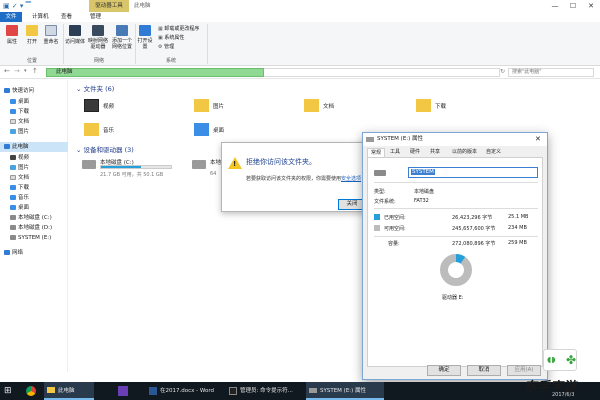 The image size is (600, 400). What do you see at coordinates (34, 253) in the screenshot?
I see `nav-network: 网络` at bounding box center [34, 253].